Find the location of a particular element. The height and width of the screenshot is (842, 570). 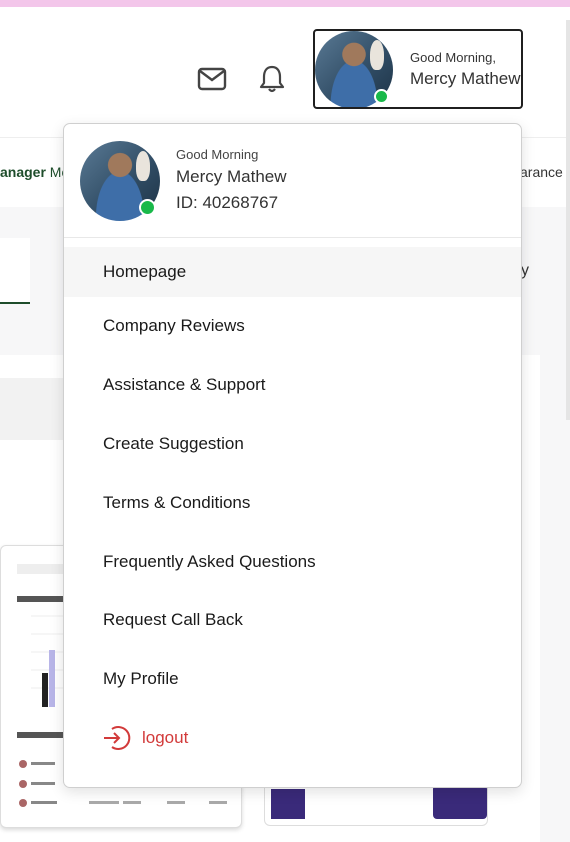

bell-icon is located at coordinates (272, 79).